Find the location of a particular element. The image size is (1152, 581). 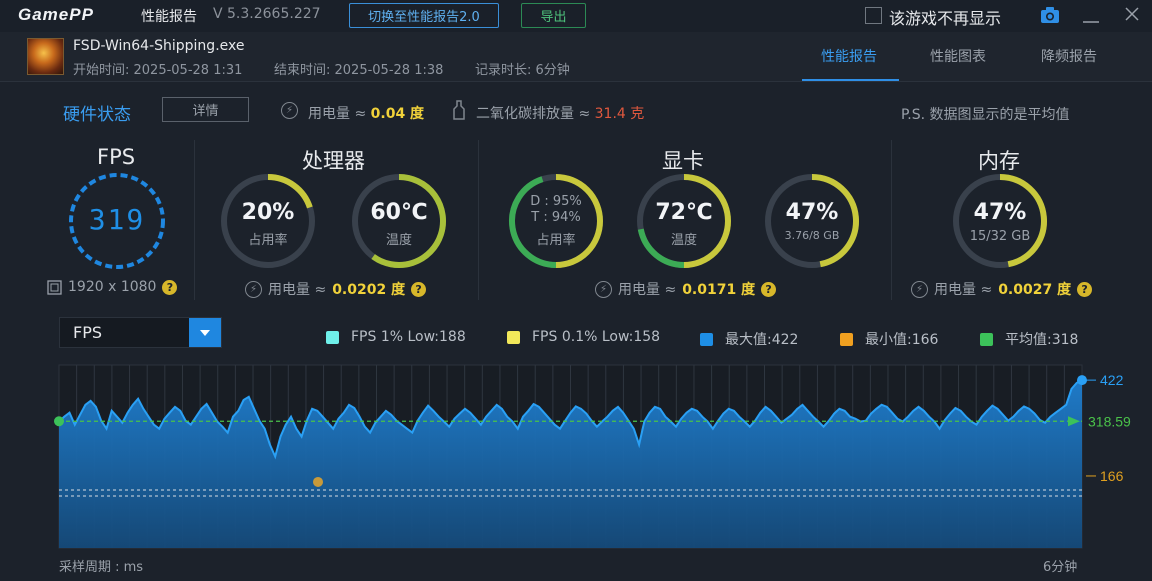

ram-sub: 15/32 GB is located at coordinates (1000, 236).